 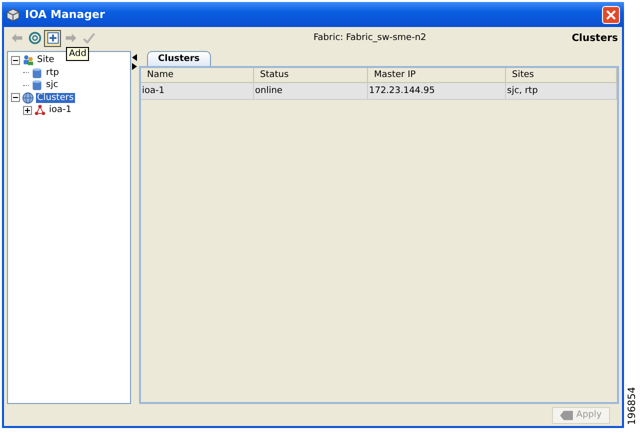 I want to click on tag-icon, so click(x=567, y=415).